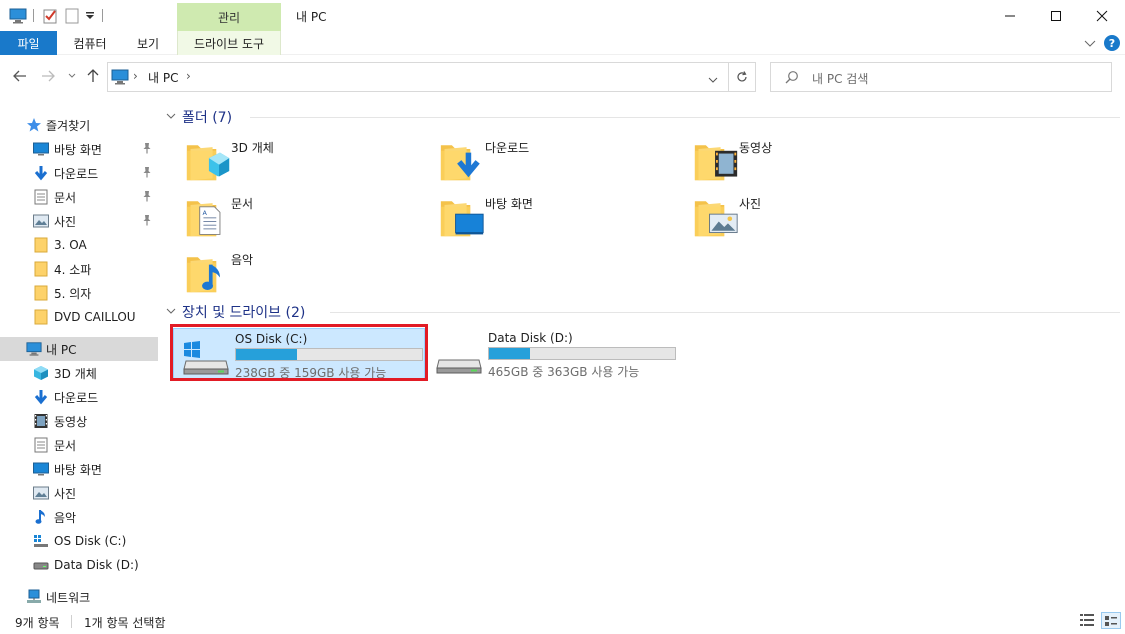 The image size is (1125, 634). What do you see at coordinates (204, 213) in the screenshot?
I see `svg-text: A` at bounding box center [204, 213].